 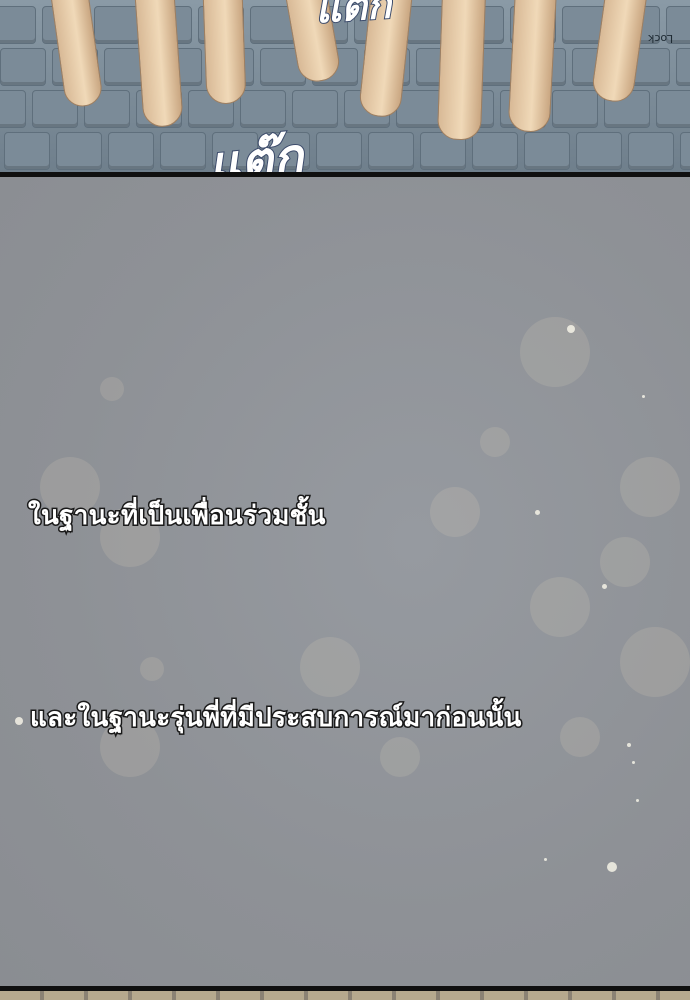 What do you see at coordinates (255, 149) in the screenshot?
I see `sound-effect-lower: แต๊ก` at bounding box center [255, 149].